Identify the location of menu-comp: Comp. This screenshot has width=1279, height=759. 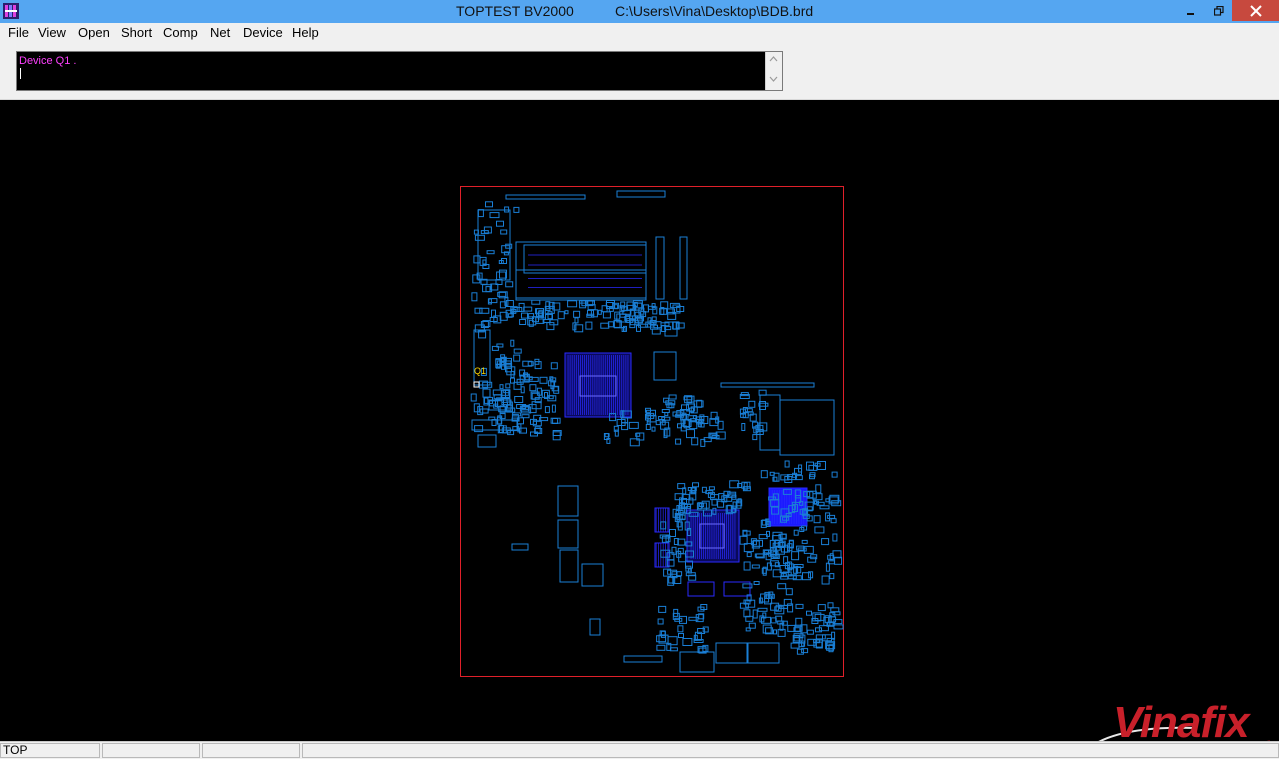
(180, 32).